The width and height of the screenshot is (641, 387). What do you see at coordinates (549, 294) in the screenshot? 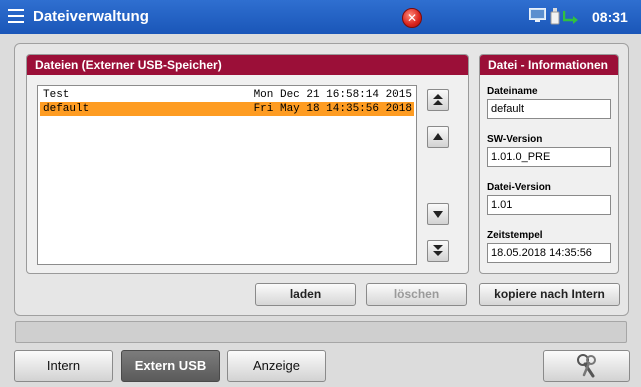
I see `copy-to-internal-button: kopiere nach Intern` at bounding box center [549, 294].